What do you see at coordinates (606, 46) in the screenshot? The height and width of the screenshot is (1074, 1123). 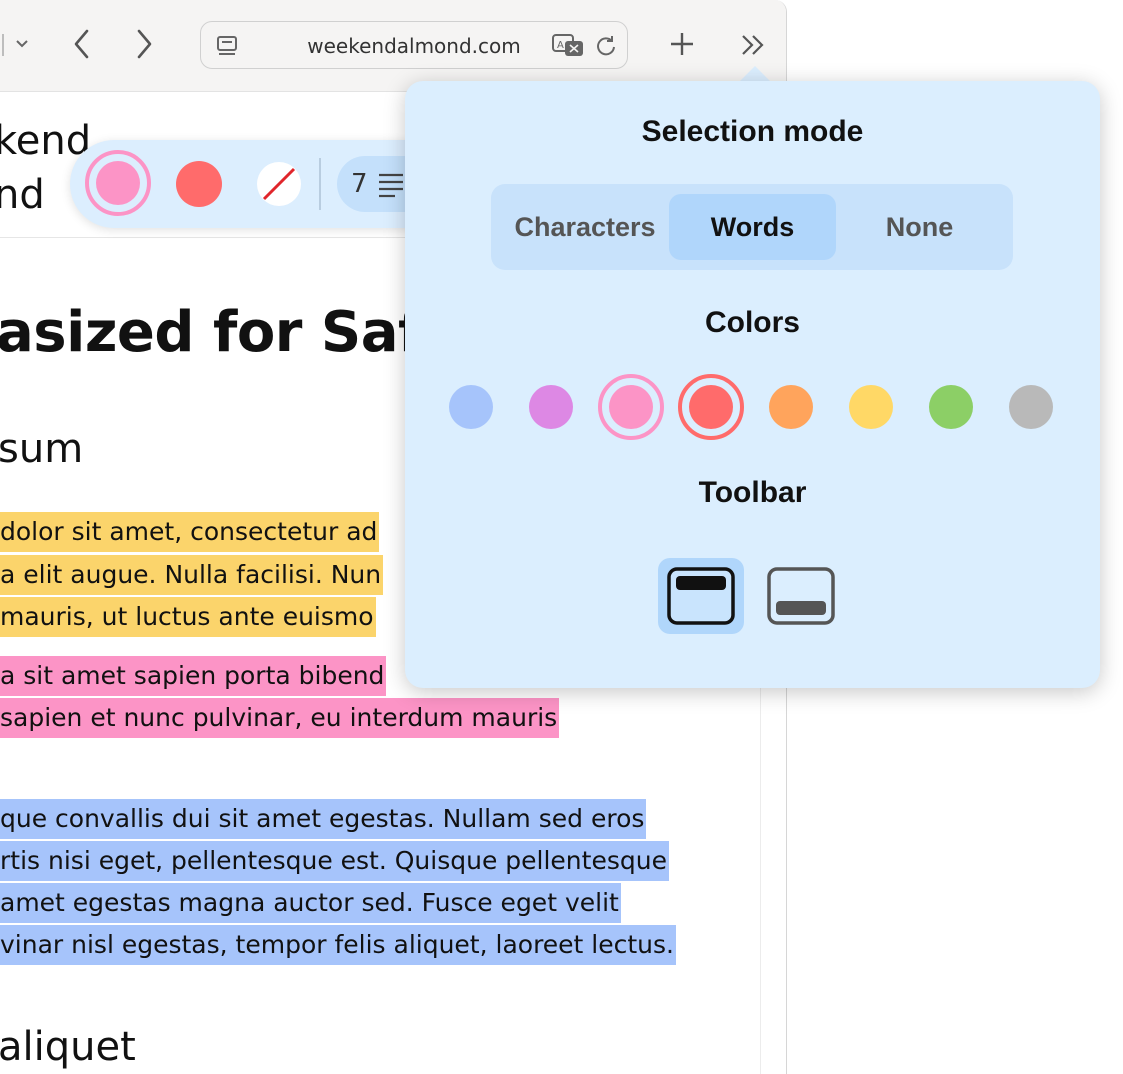 I see `reload-icon` at bounding box center [606, 46].